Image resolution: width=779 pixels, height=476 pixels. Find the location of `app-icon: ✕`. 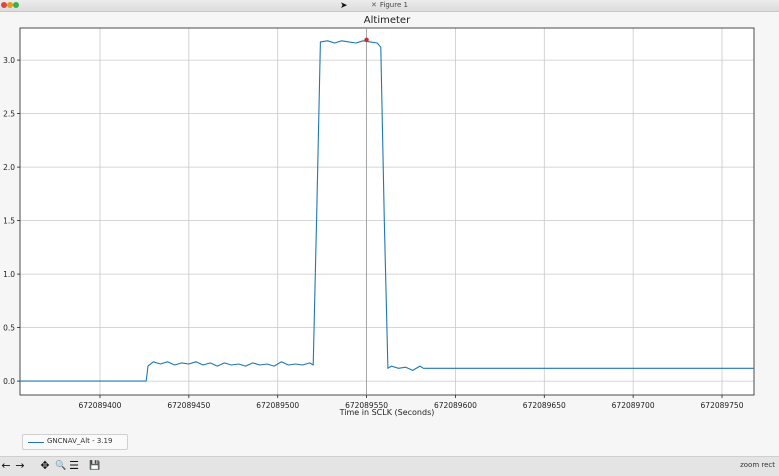

app-icon: ✕ is located at coordinates (374, 5).